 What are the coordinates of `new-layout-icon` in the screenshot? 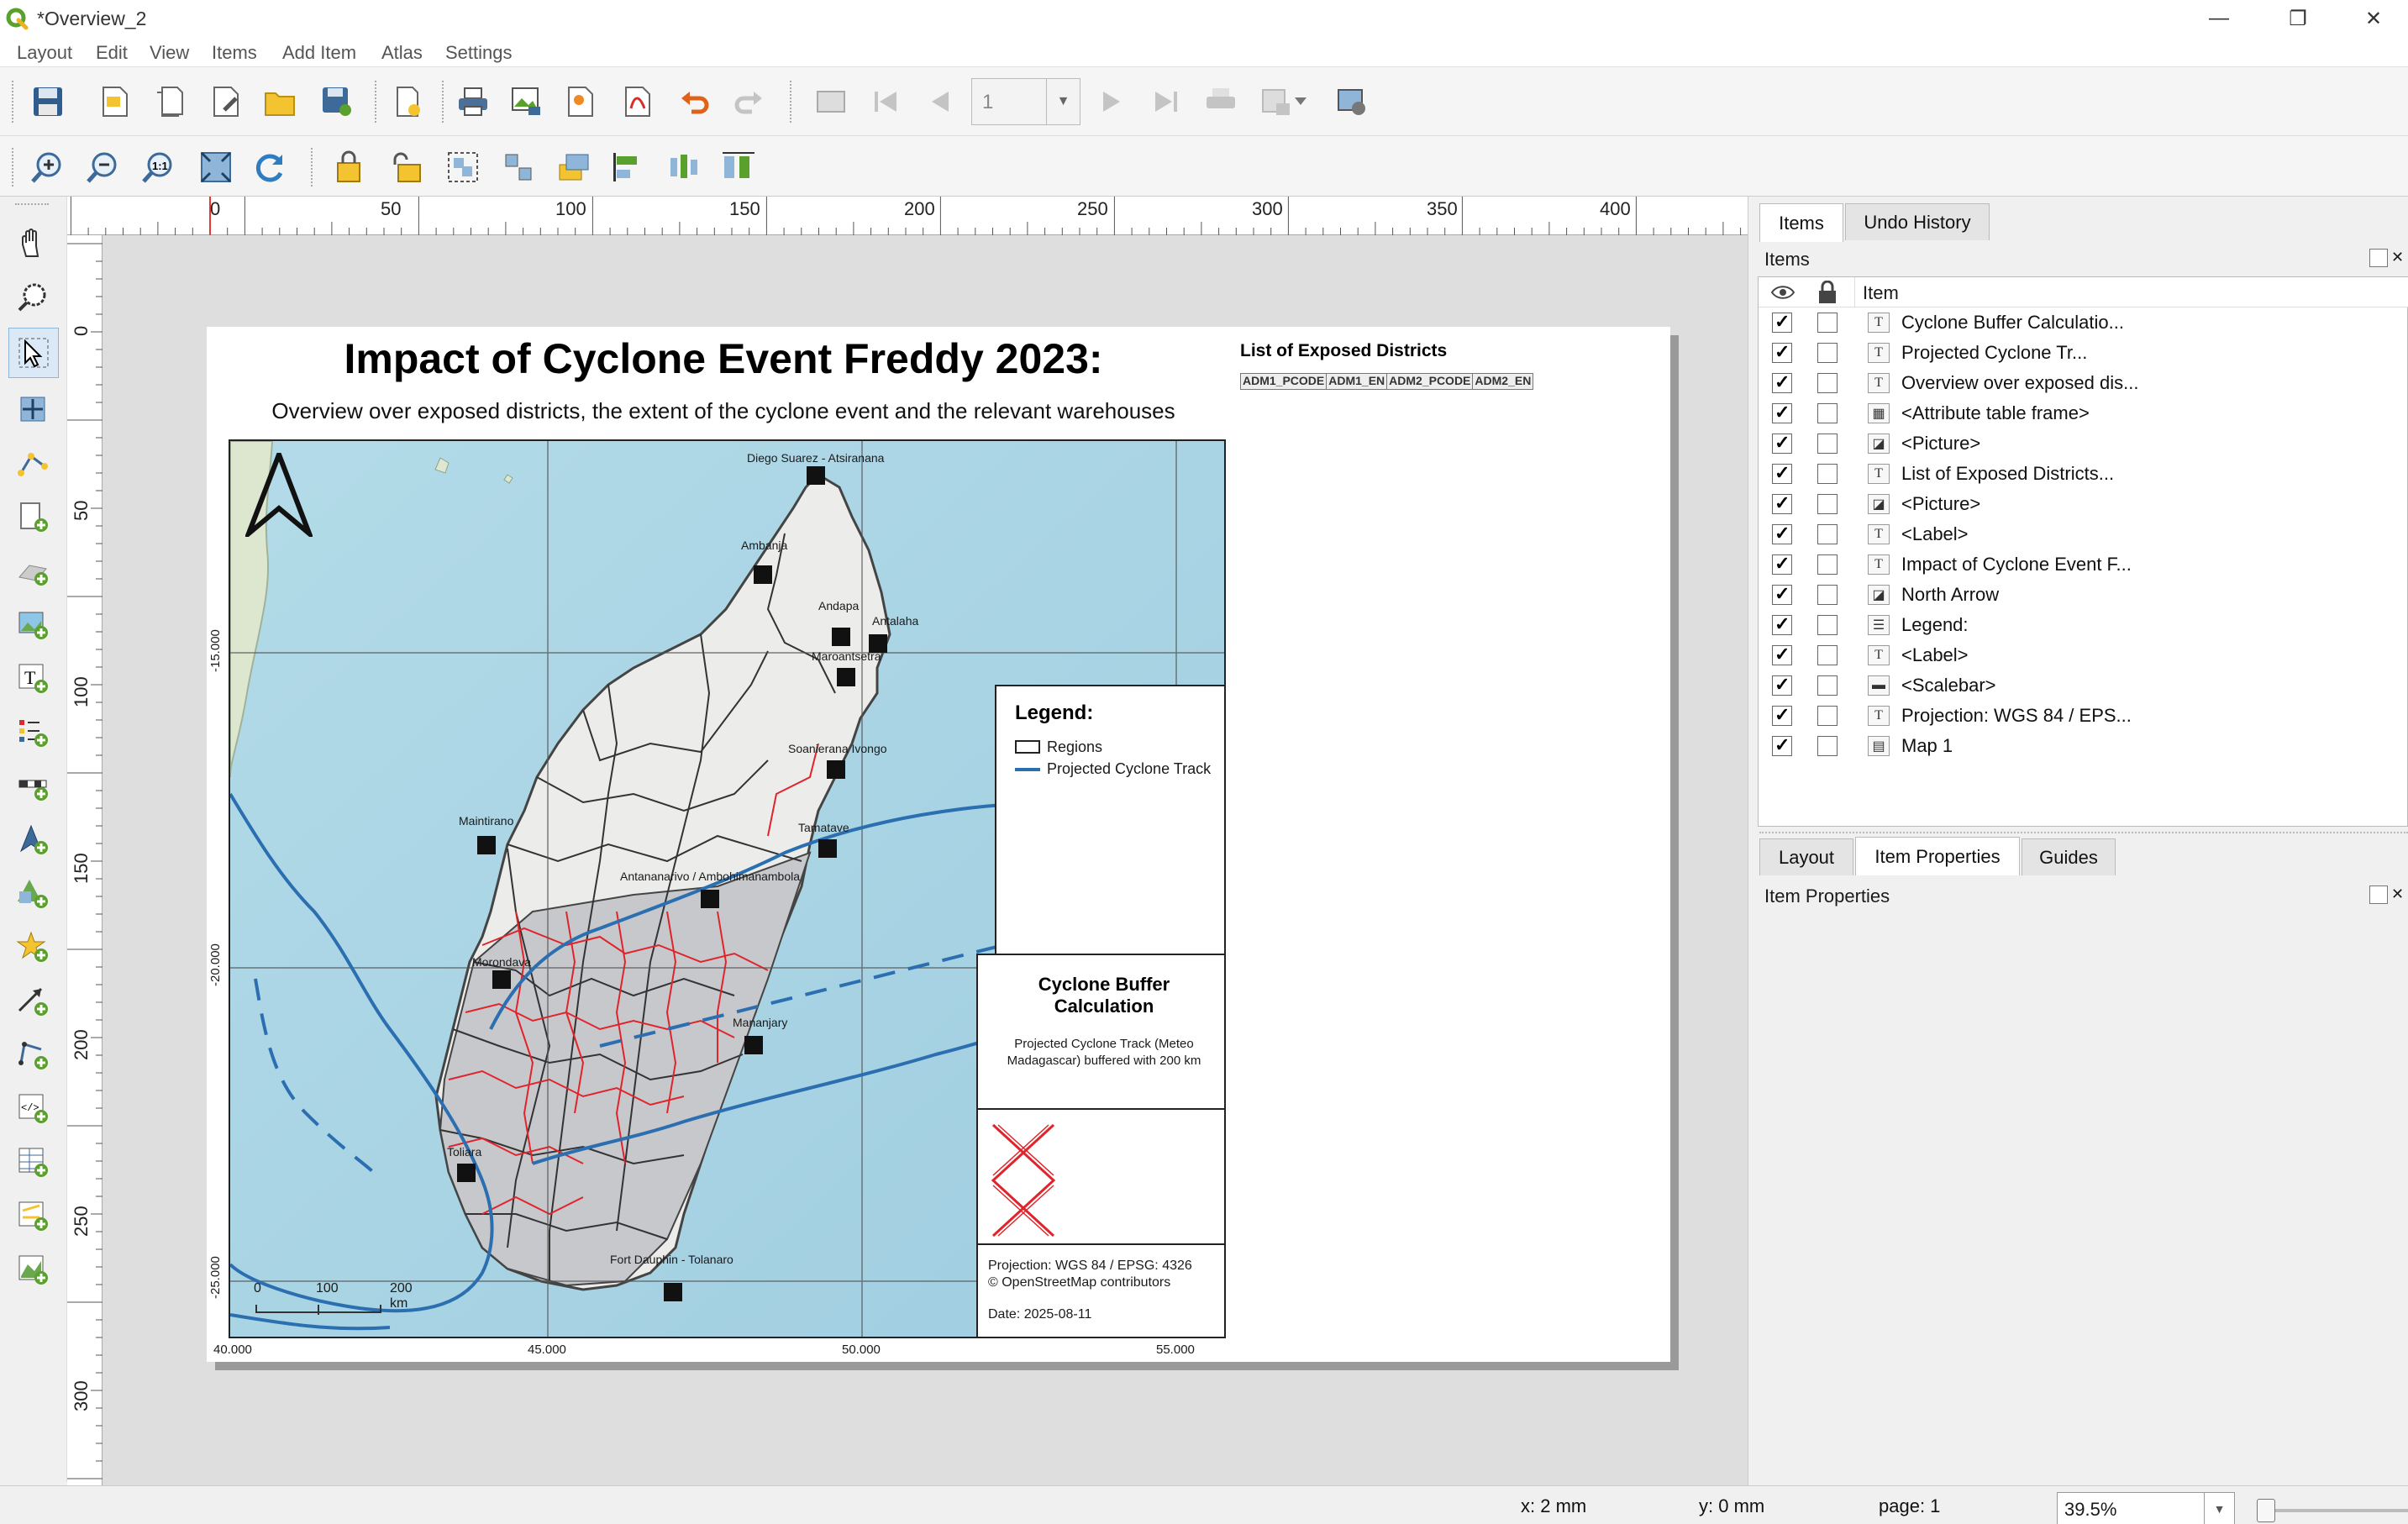 It's located at (115, 101).